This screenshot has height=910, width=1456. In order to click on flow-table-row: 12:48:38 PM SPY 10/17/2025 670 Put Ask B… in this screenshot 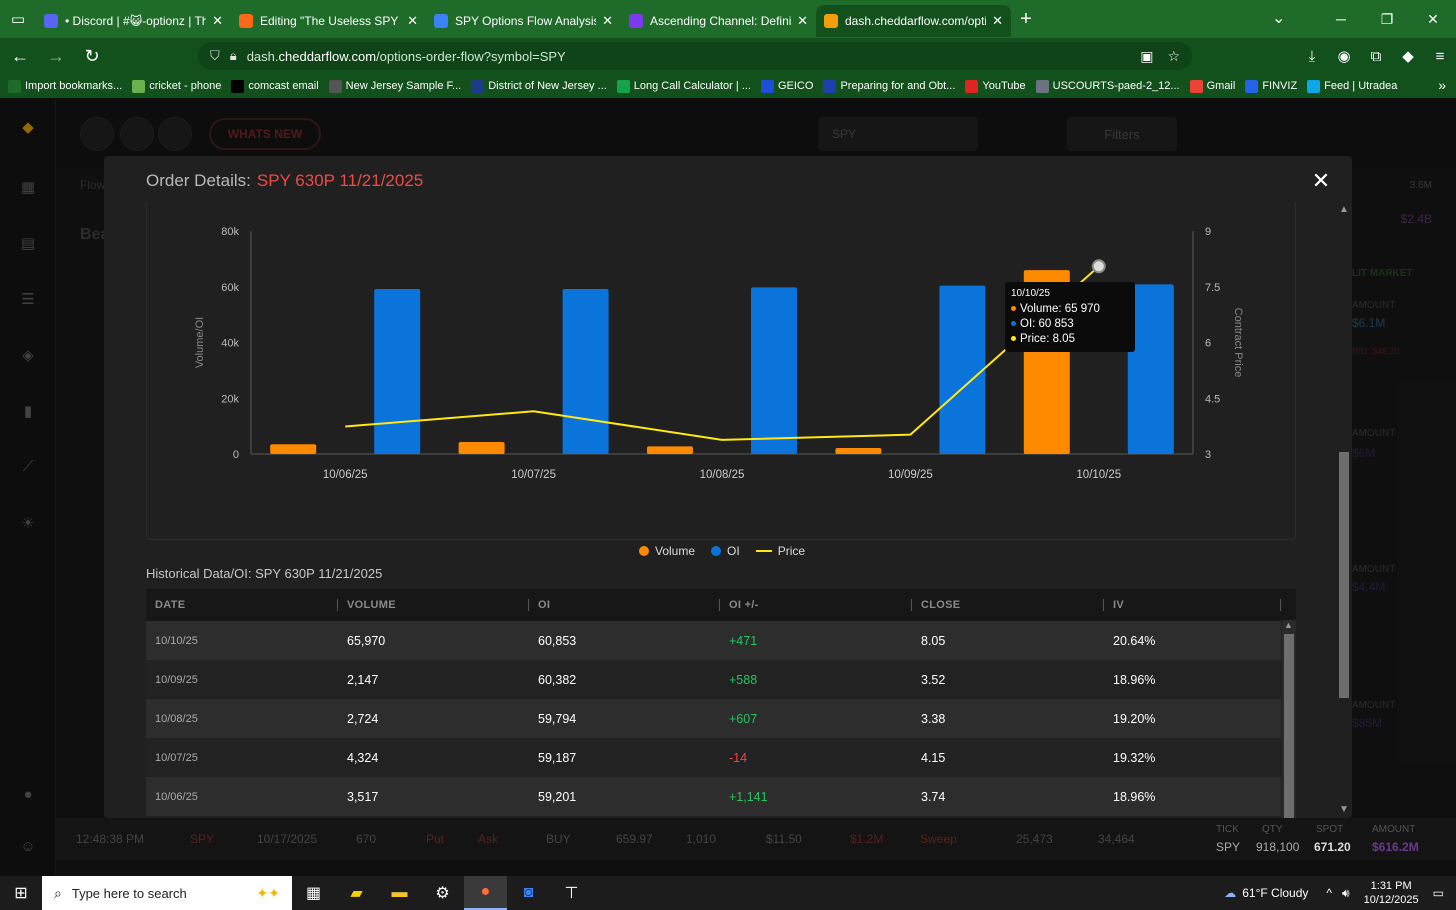, I will do `click(756, 839)`.